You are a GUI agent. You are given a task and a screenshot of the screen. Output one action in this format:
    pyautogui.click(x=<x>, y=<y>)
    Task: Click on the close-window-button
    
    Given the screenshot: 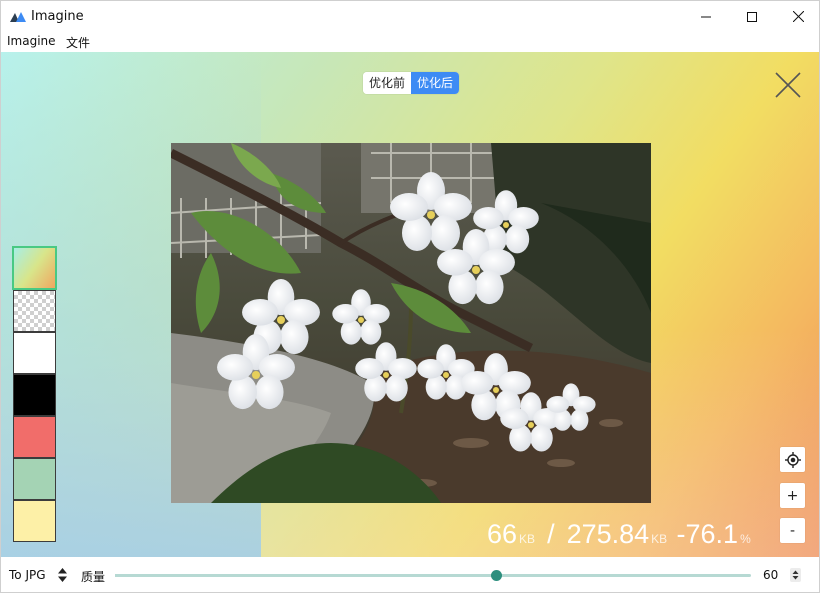 What is the action you would take?
    pyautogui.click(x=797, y=16)
    